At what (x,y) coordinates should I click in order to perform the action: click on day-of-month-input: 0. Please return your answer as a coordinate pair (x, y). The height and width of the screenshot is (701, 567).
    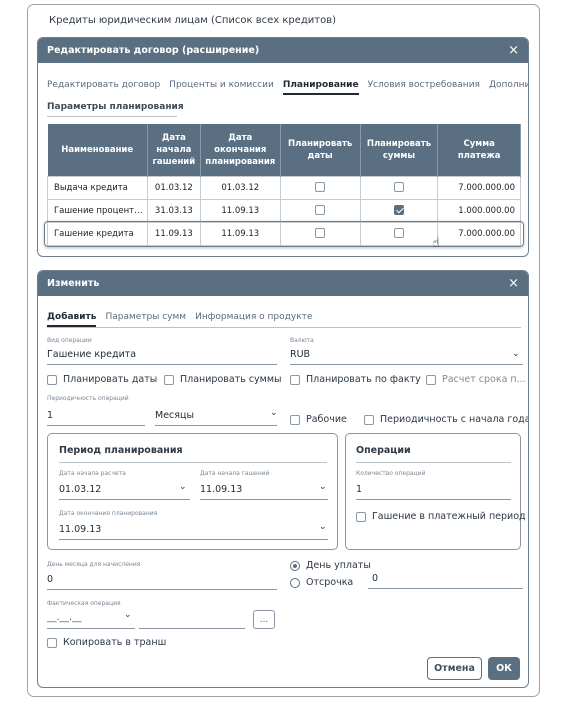
    Looking at the image, I should click on (50, 579).